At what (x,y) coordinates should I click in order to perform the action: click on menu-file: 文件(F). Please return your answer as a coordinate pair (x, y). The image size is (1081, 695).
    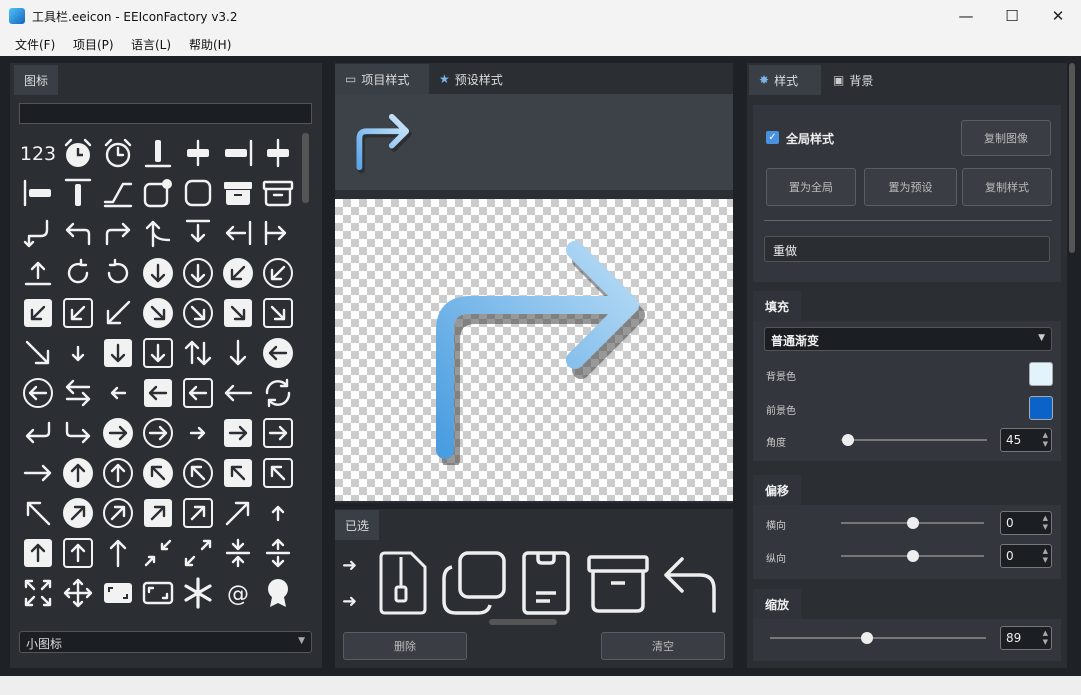
    Looking at the image, I should click on (35, 44).